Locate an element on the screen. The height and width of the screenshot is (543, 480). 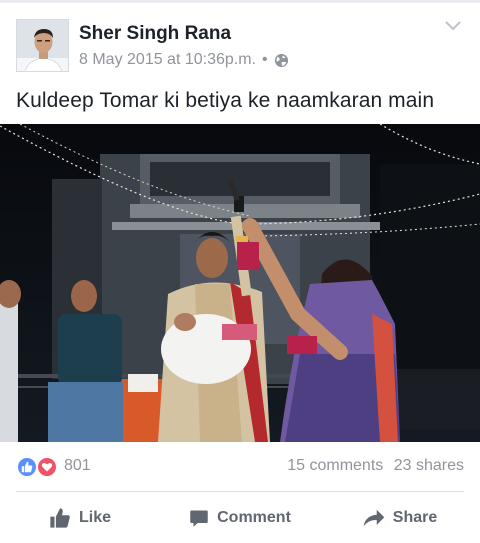
like-button: Like is located at coordinates (80, 518).